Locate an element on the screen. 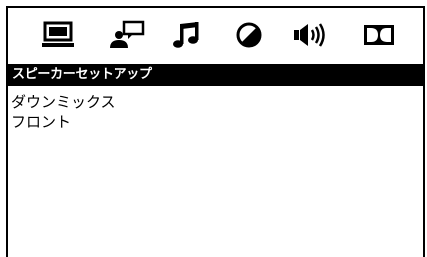 This screenshot has width=427, height=257. dolby-icon is located at coordinates (379, 35).